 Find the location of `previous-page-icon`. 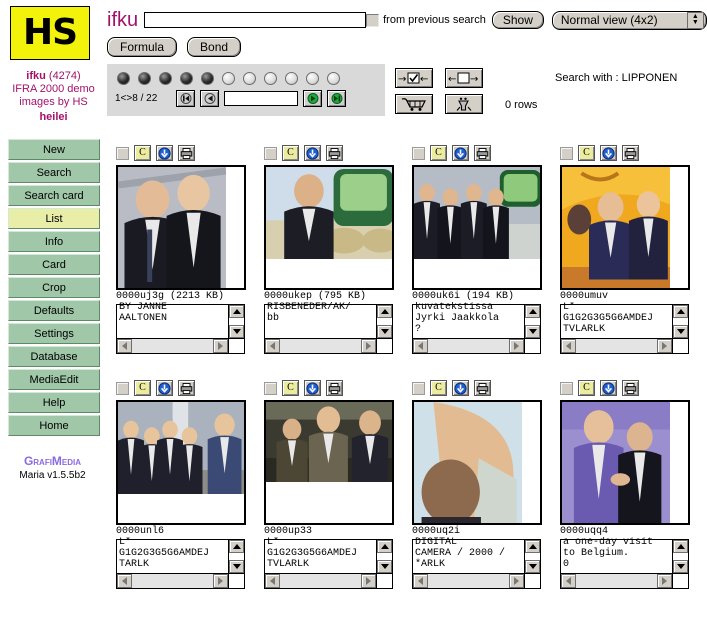

previous-page-icon is located at coordinates (209, 98).